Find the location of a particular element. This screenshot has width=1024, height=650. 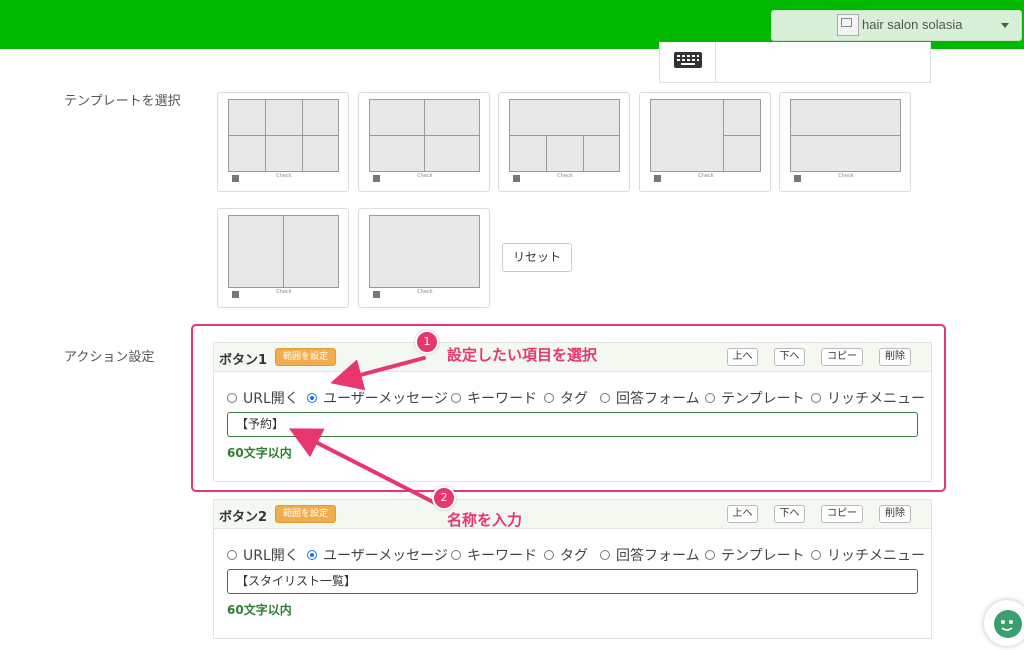

step-badge-1: 1 is located at coordinates (427, 342).